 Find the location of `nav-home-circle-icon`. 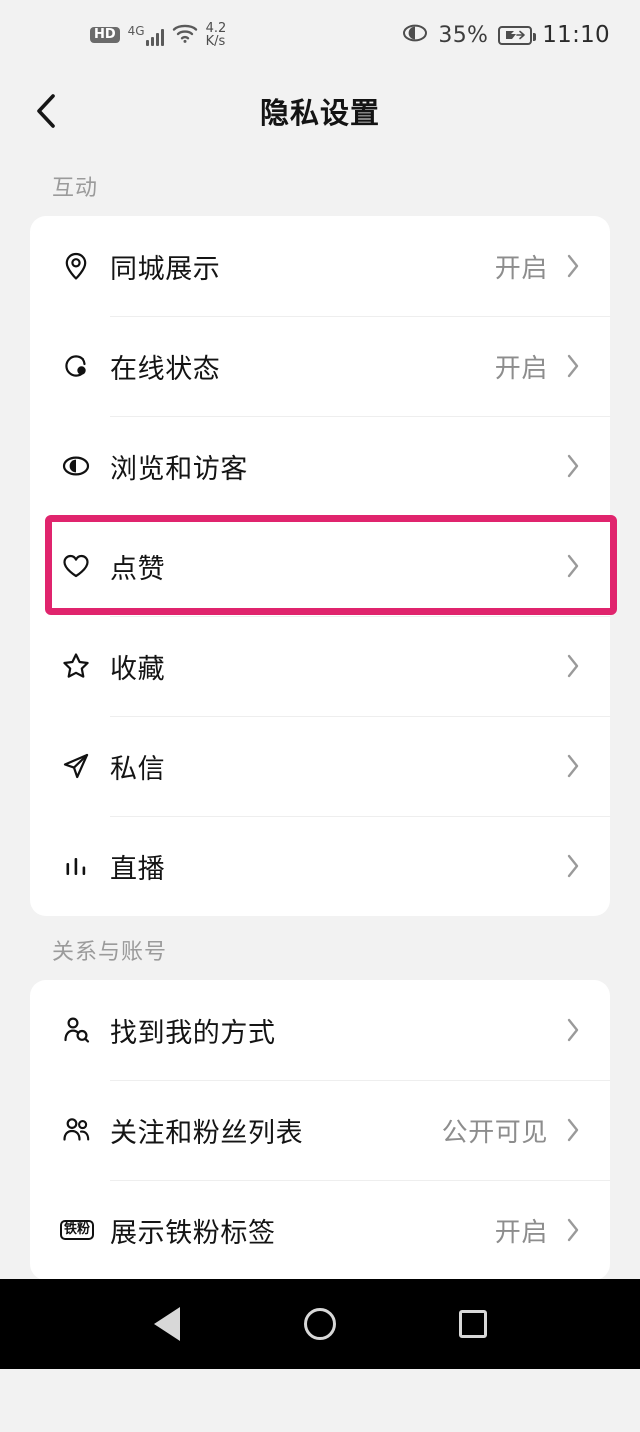

nav-home-circle-icon is located at coordinates (320, 1324).